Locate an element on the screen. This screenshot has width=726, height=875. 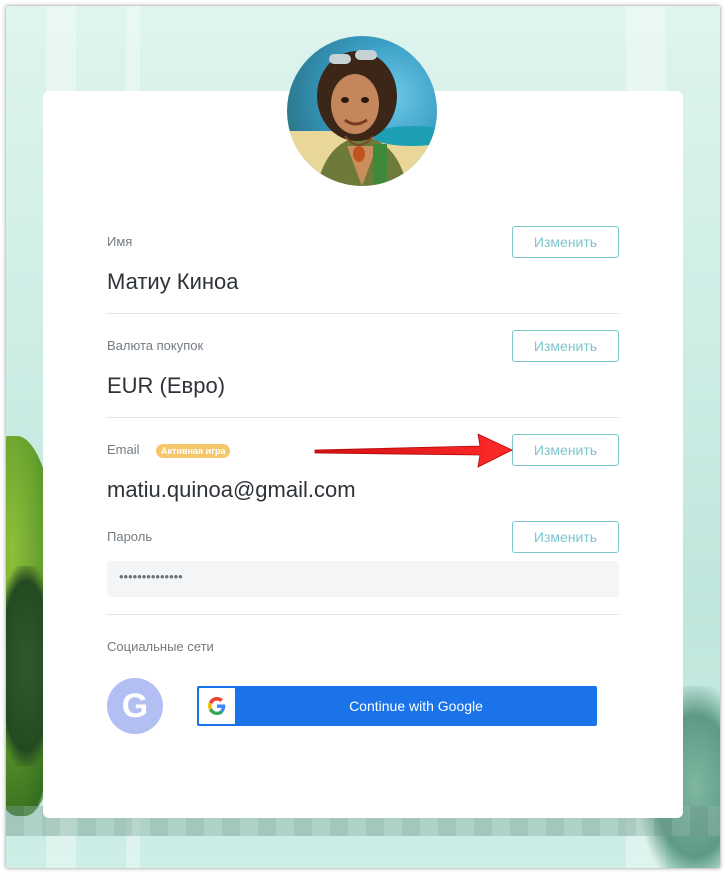
edit-currency-button: Изменить is located at coordinates (565, 346).